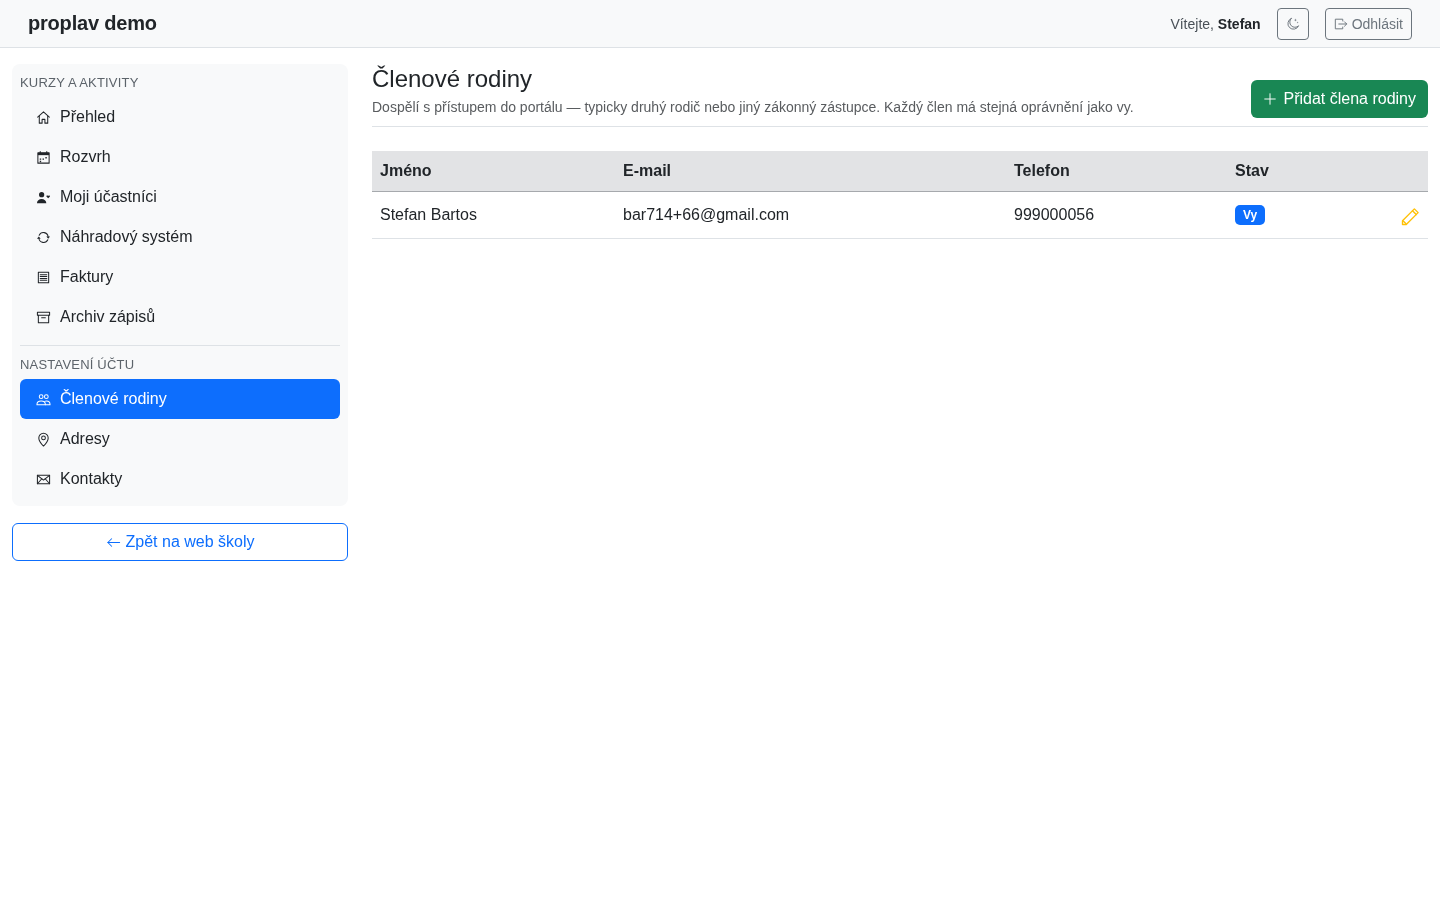  What do you see at coordinates (78, 365) in the screenshot?
I see `section-heading: NASTAVENÍ ÚČTU` at bounding box center [78, 365].